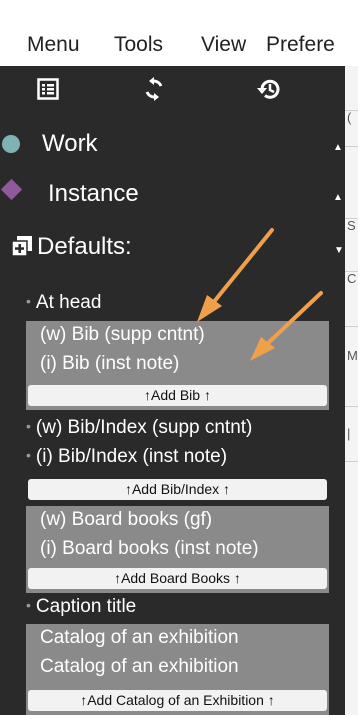 Image resolution: width=358 pixels, height=715 pixels. I want to click on section-work-label: Work, so click(70, 143).